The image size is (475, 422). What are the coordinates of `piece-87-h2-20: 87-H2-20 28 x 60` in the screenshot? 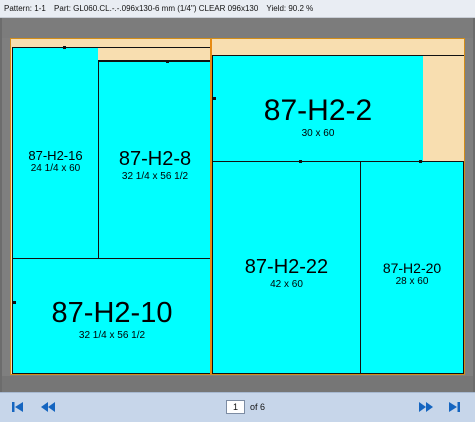 It's located at (412, 267).